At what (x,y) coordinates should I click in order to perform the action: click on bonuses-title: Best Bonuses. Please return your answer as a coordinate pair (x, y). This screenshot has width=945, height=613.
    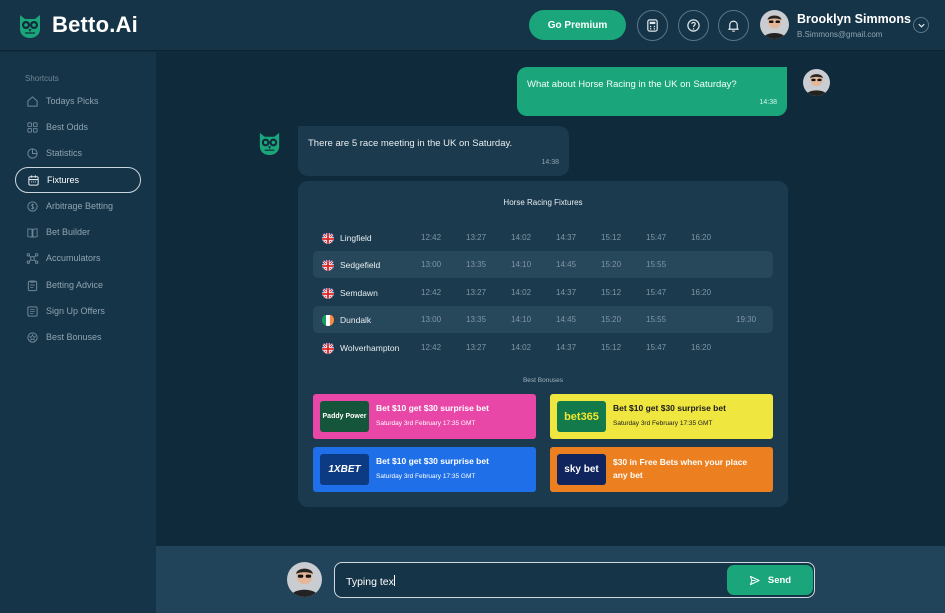
    Looking at the image, I should click on (543, 380).